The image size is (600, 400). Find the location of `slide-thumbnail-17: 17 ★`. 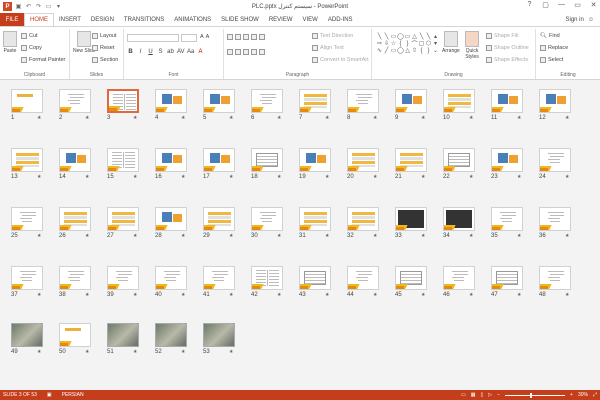

slide-thumbnail-17: 17 ★ is located at coordinates (219, 164).